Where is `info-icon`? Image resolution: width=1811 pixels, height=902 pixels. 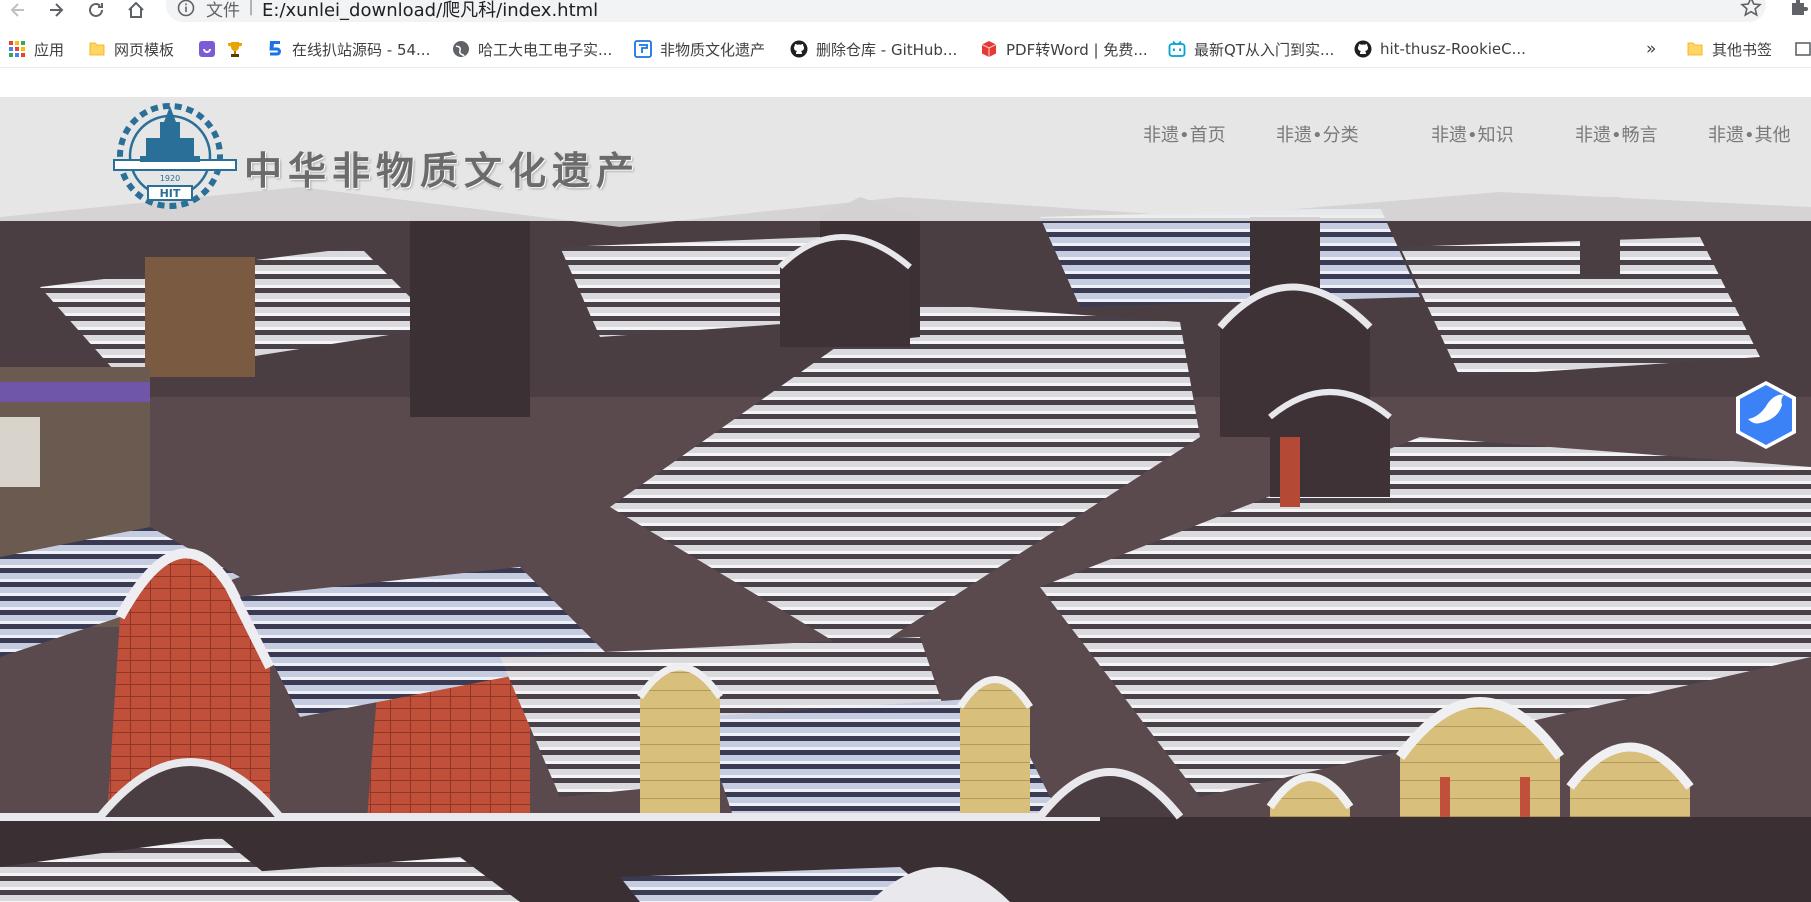 info-icon is located at coordinates (186, 9).